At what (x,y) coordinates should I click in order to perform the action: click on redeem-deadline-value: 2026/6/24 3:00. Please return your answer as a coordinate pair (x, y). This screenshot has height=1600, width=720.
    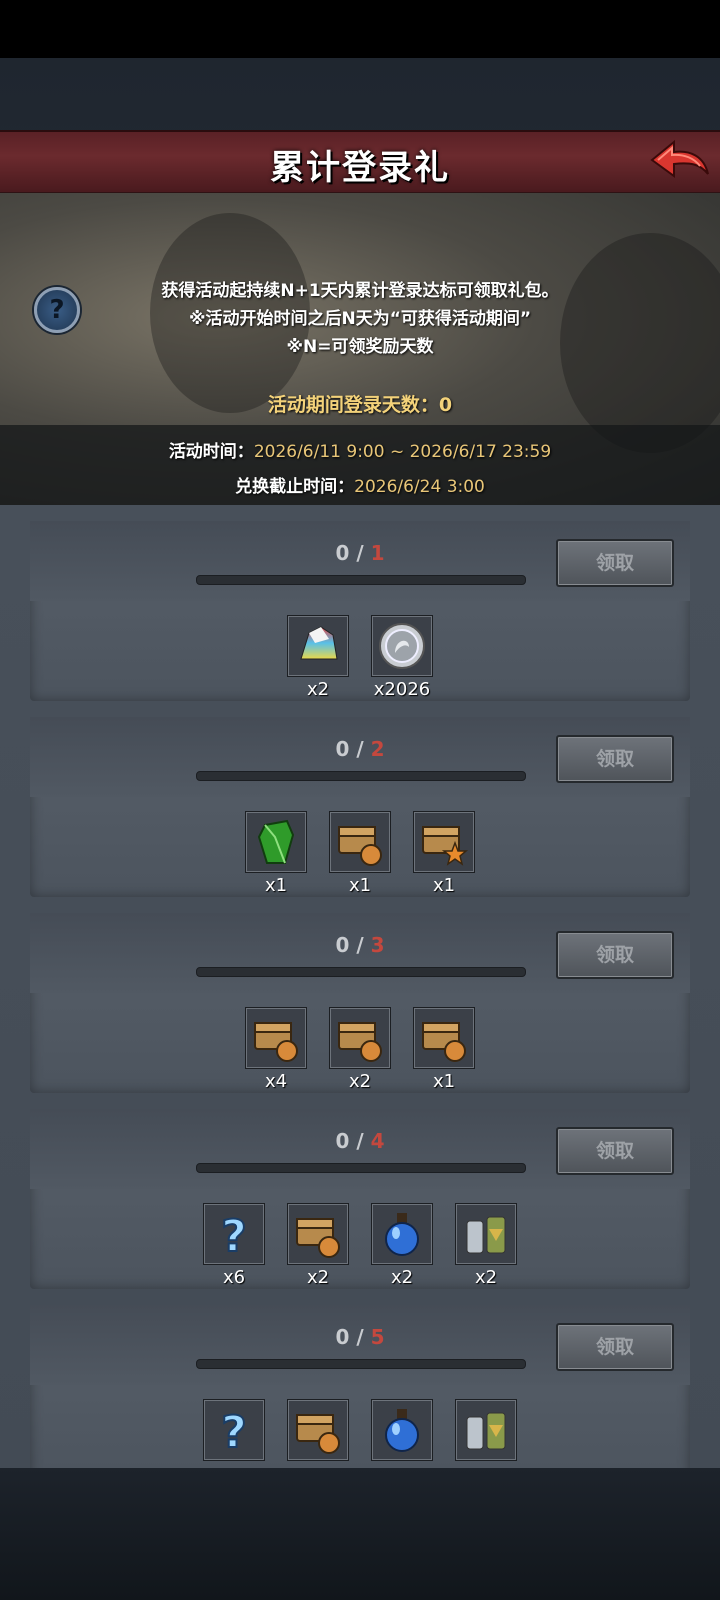
    Looking at the image, I should click on (419, 487).